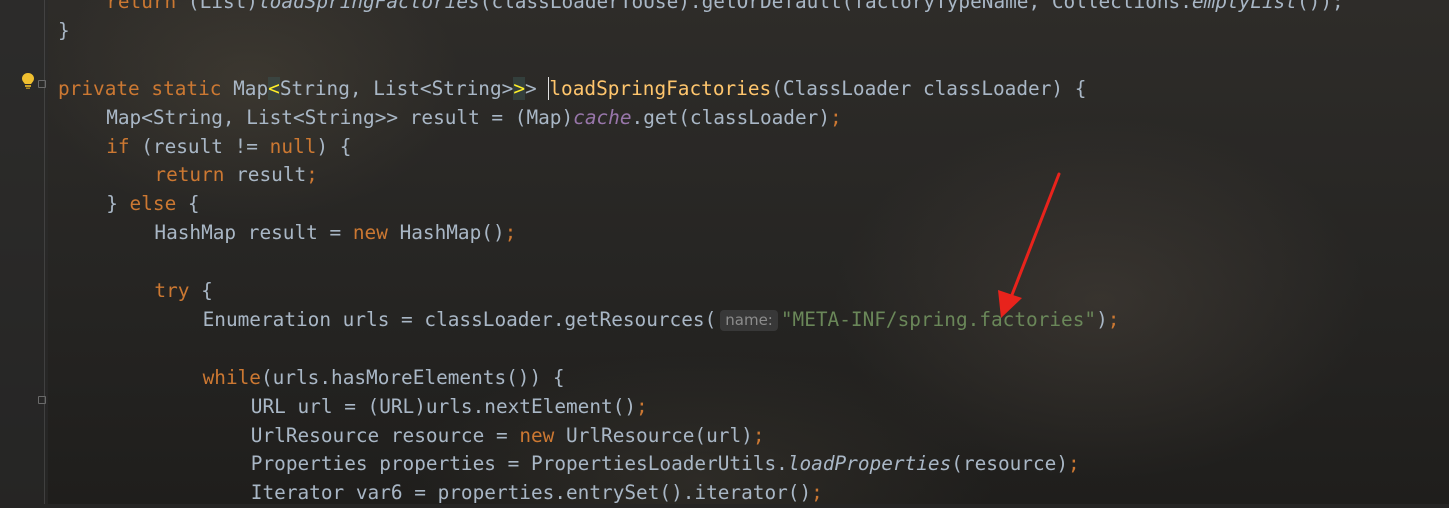 This screenshot has width=1449, height=508. Describe the element at coordinates (1029, 245) in the screenshot. I see `red-annotation-arrow` at that location.